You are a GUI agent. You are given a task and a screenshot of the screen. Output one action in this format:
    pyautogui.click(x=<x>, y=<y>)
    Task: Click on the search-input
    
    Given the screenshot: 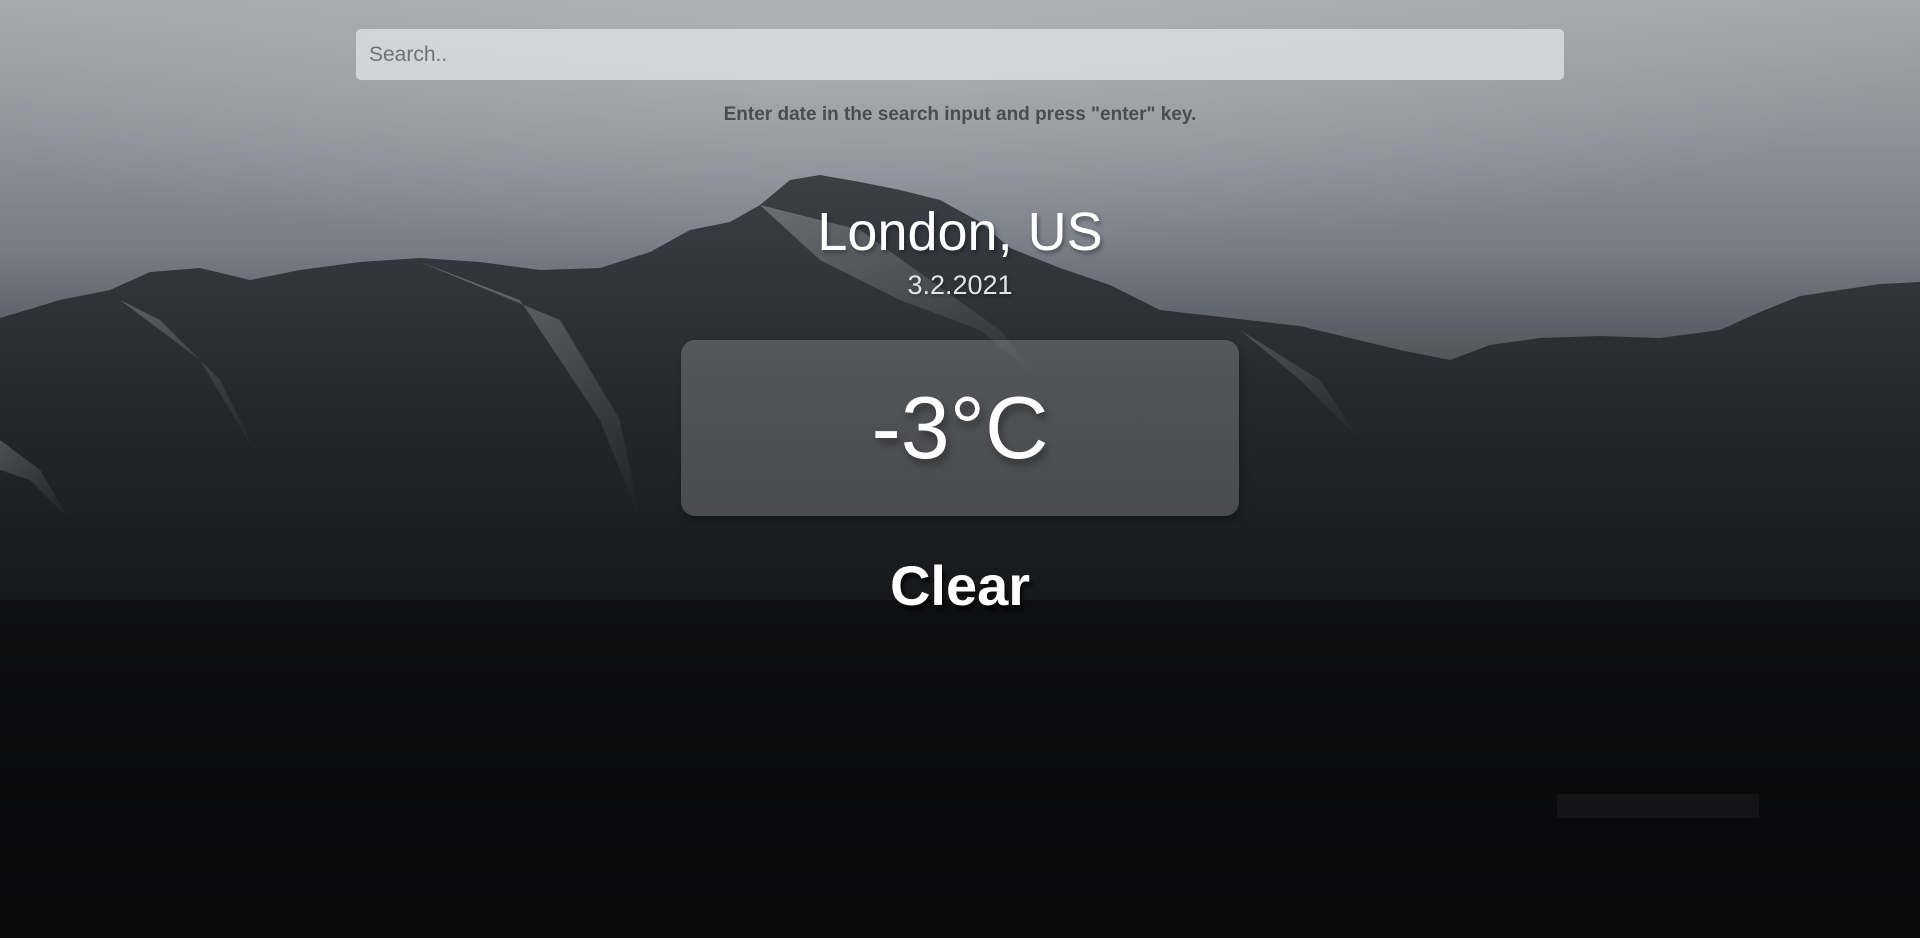 What is the action you would take?
    pyautogui.click(x=960, y=54)
    